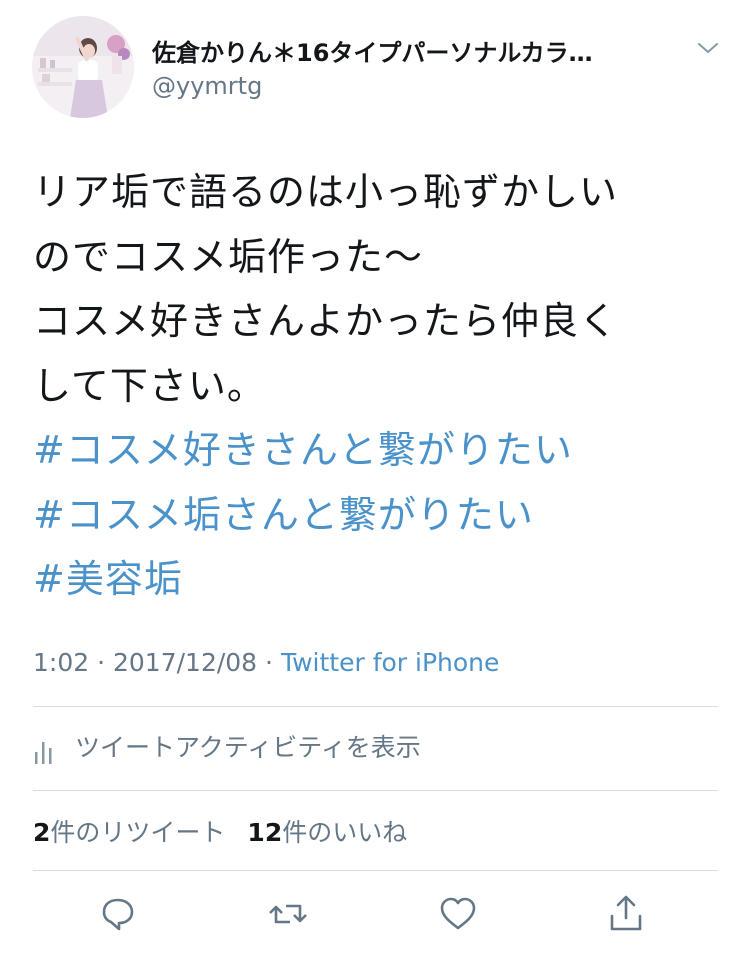  I want to click on retweet-label: 件のリツイート, so click(138, 832).